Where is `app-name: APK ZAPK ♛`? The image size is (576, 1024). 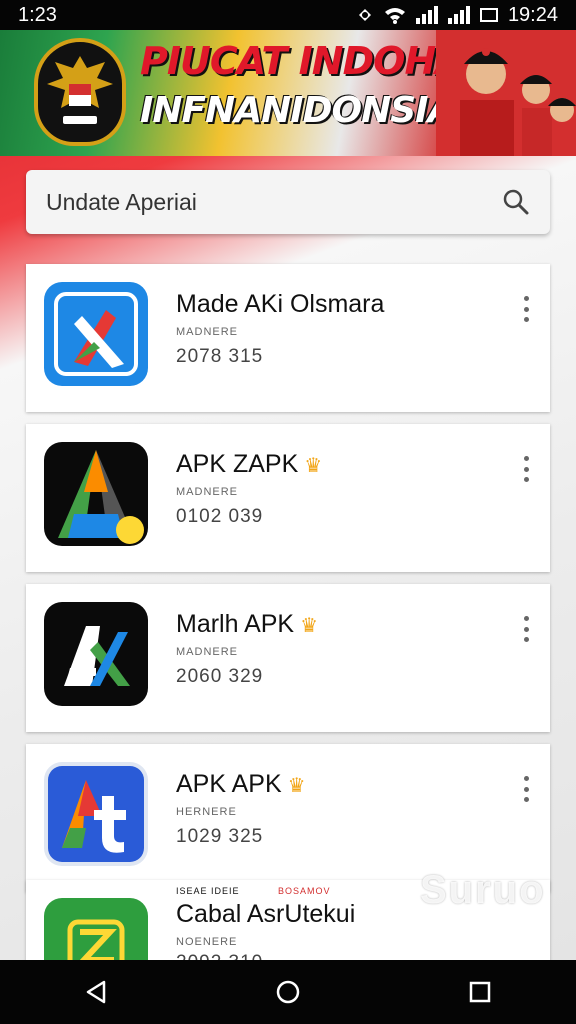 app-name: APK ZAPK ♛ is located at coordinates (249, 464).